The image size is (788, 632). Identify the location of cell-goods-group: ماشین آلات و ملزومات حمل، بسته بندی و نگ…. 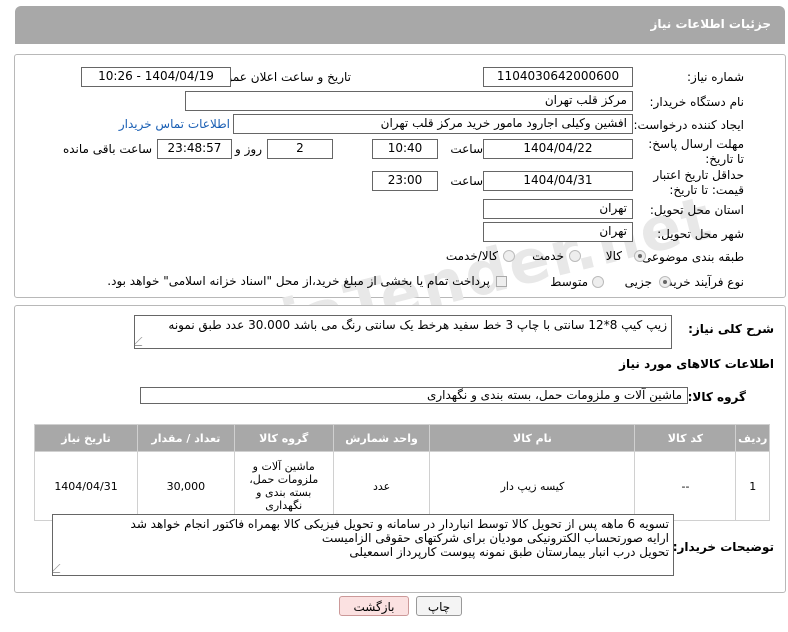
(283, 486).